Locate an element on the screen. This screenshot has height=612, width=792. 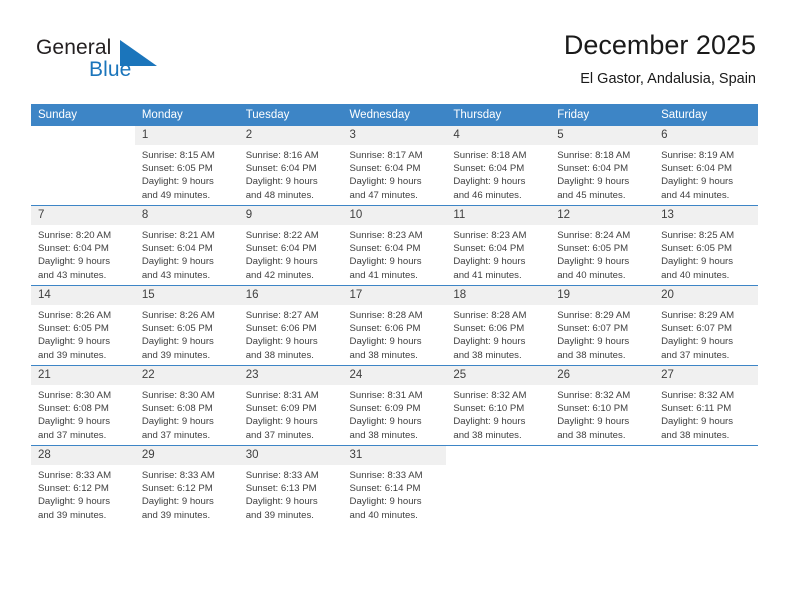
sunset-line: Sunset: 6:11 PM is located at coordinates (696, 409).